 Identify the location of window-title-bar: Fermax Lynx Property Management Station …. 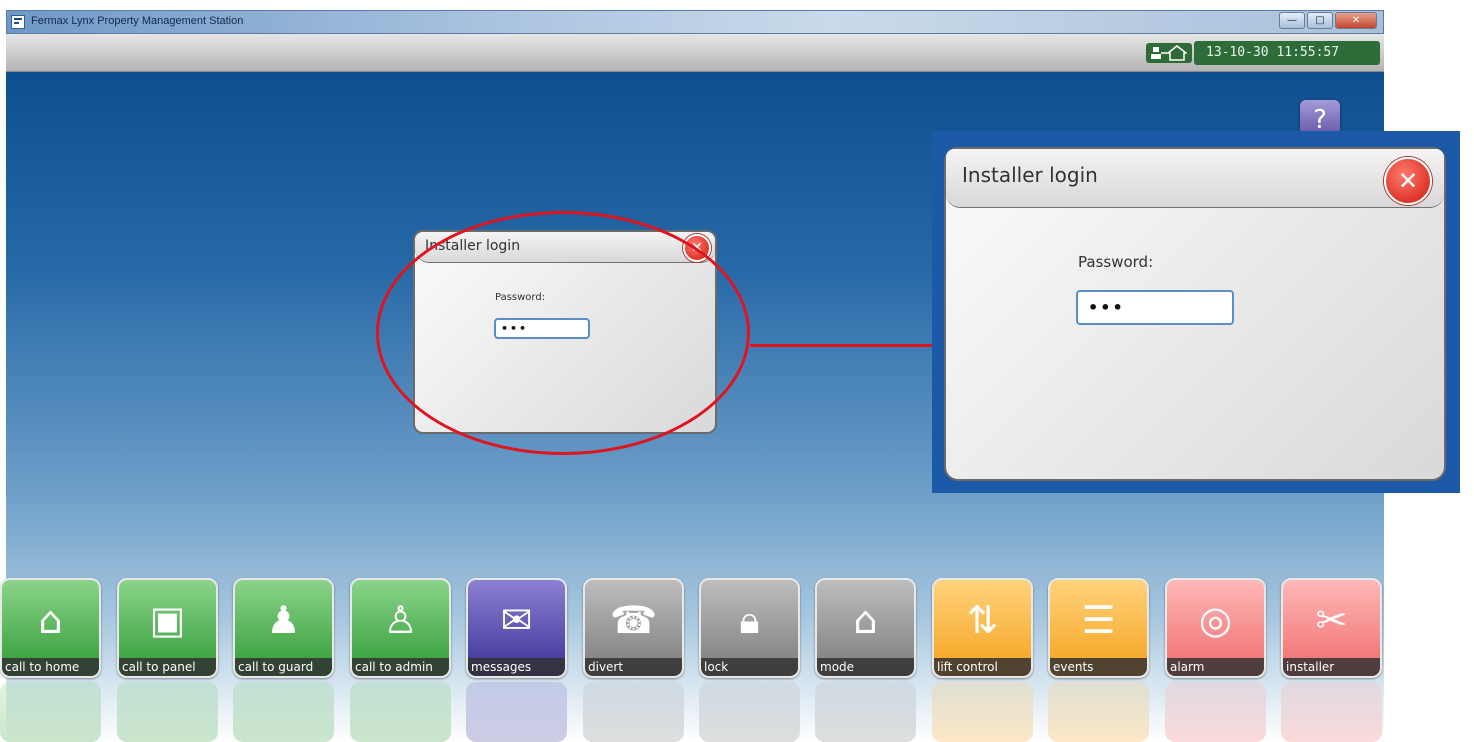
(695, 22).